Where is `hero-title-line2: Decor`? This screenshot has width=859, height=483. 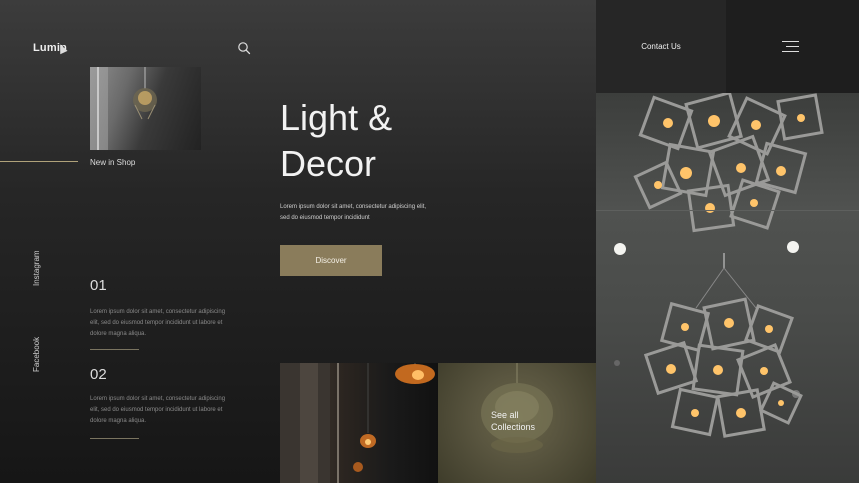
hero-title-line2: Decor is located at coordinates (328, 163).